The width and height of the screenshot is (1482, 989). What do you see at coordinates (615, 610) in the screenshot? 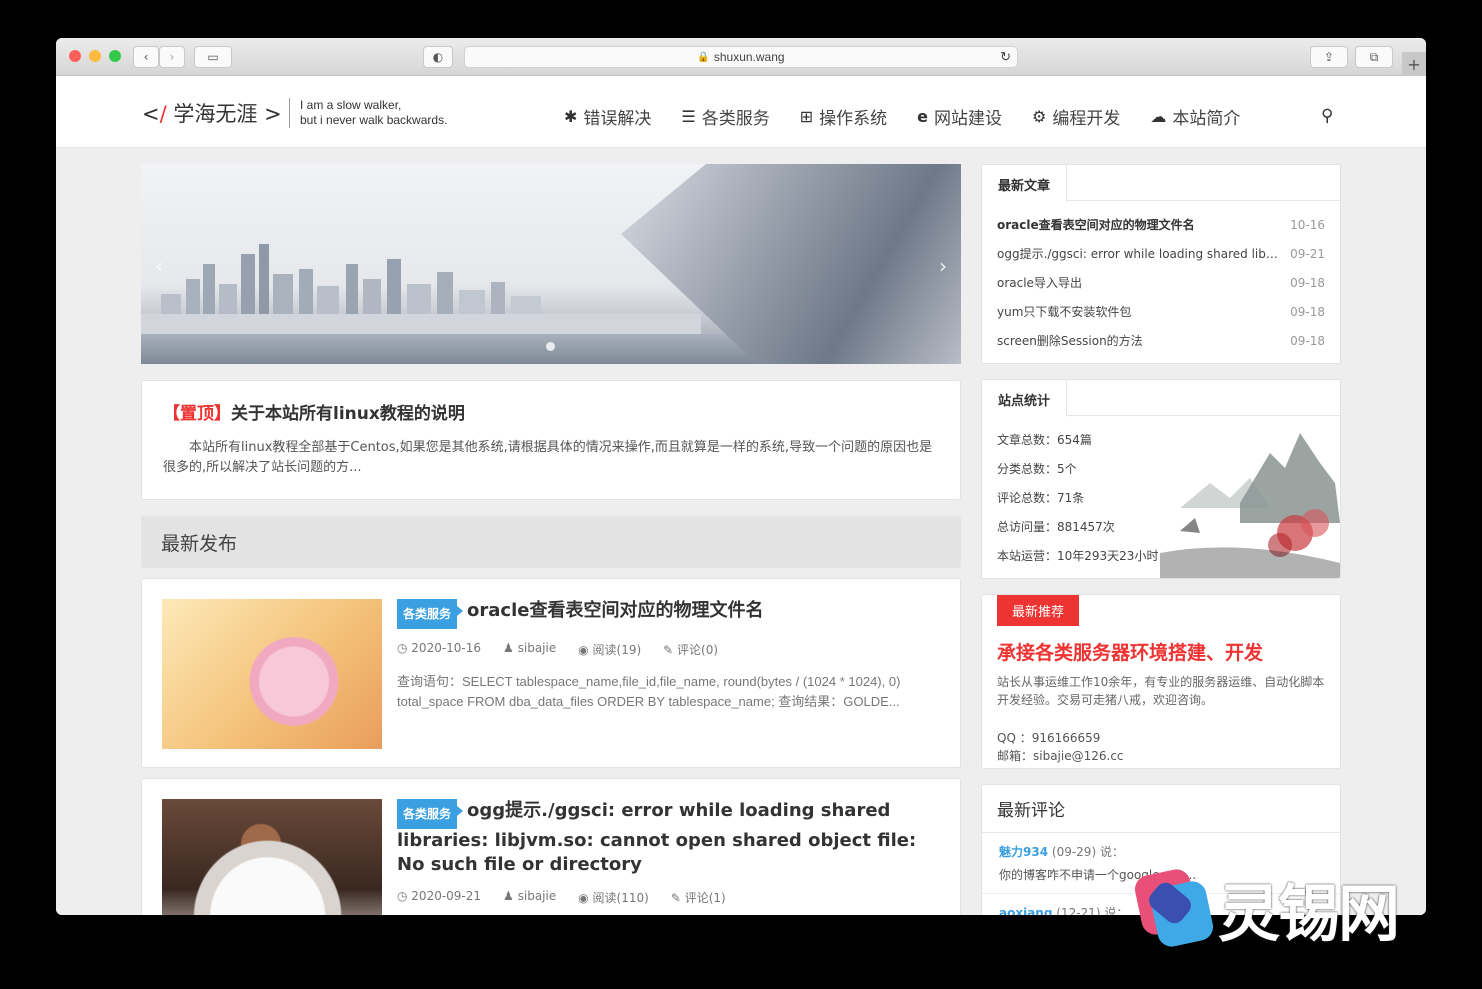
I see `post-title-text: oracle查看表空间对应的物理文件名` at bounding box center [615, 610].